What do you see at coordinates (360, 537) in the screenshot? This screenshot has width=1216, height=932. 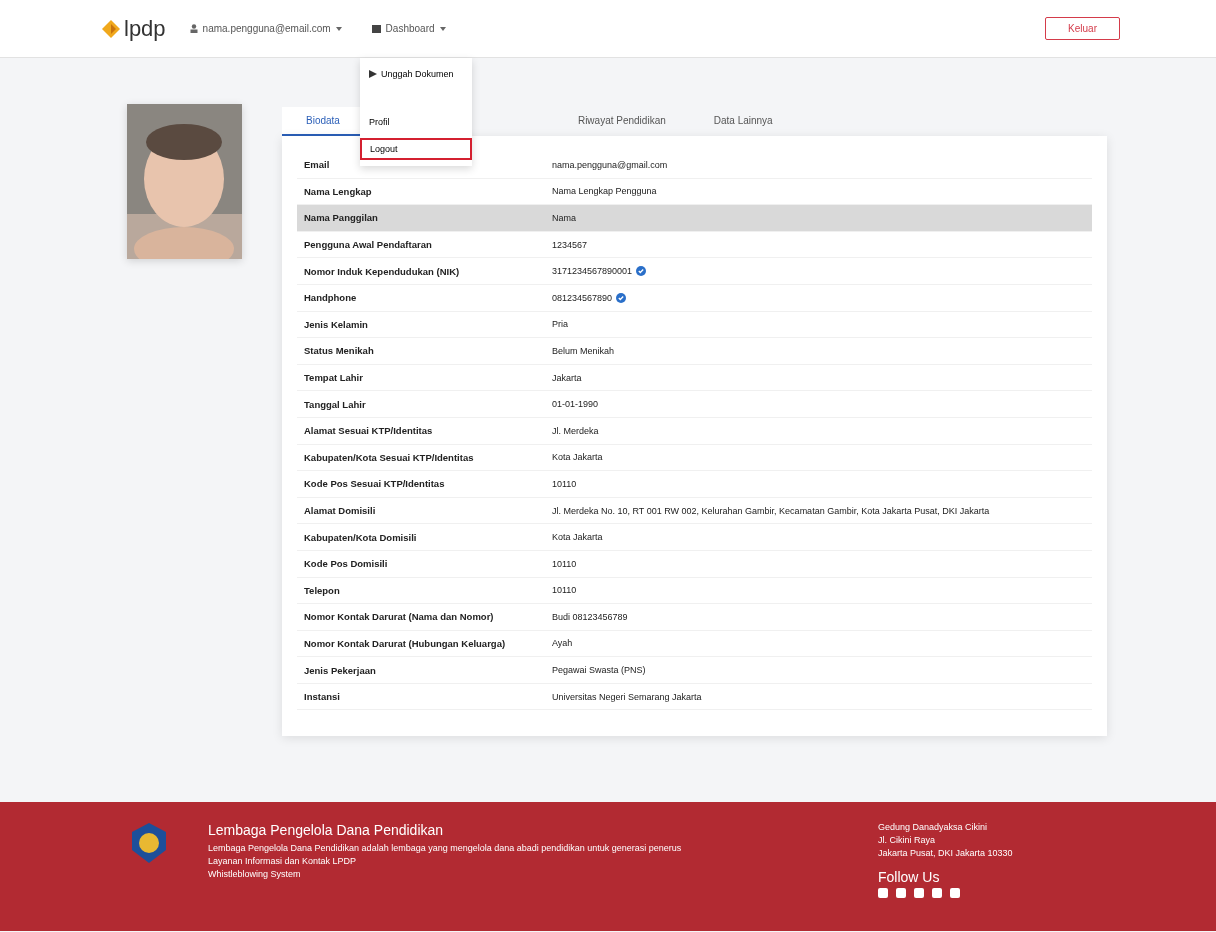 I see `field-label: Kabupaten/Kota Domisili` at bounding box center [360, 537].